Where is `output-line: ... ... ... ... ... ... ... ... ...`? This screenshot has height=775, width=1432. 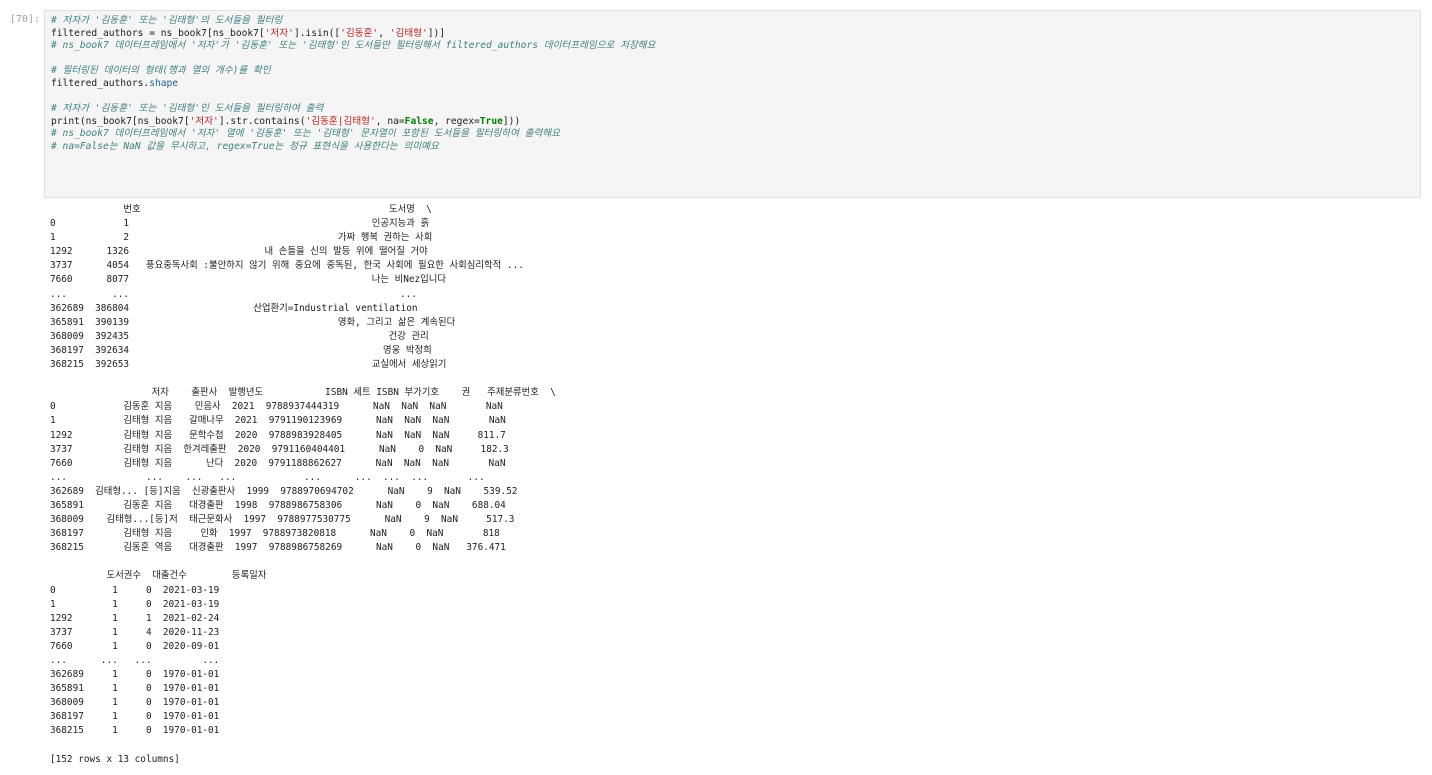 output-line: ... ... ... ... ... ... ... ... ... is located at coordinates (267, 477).